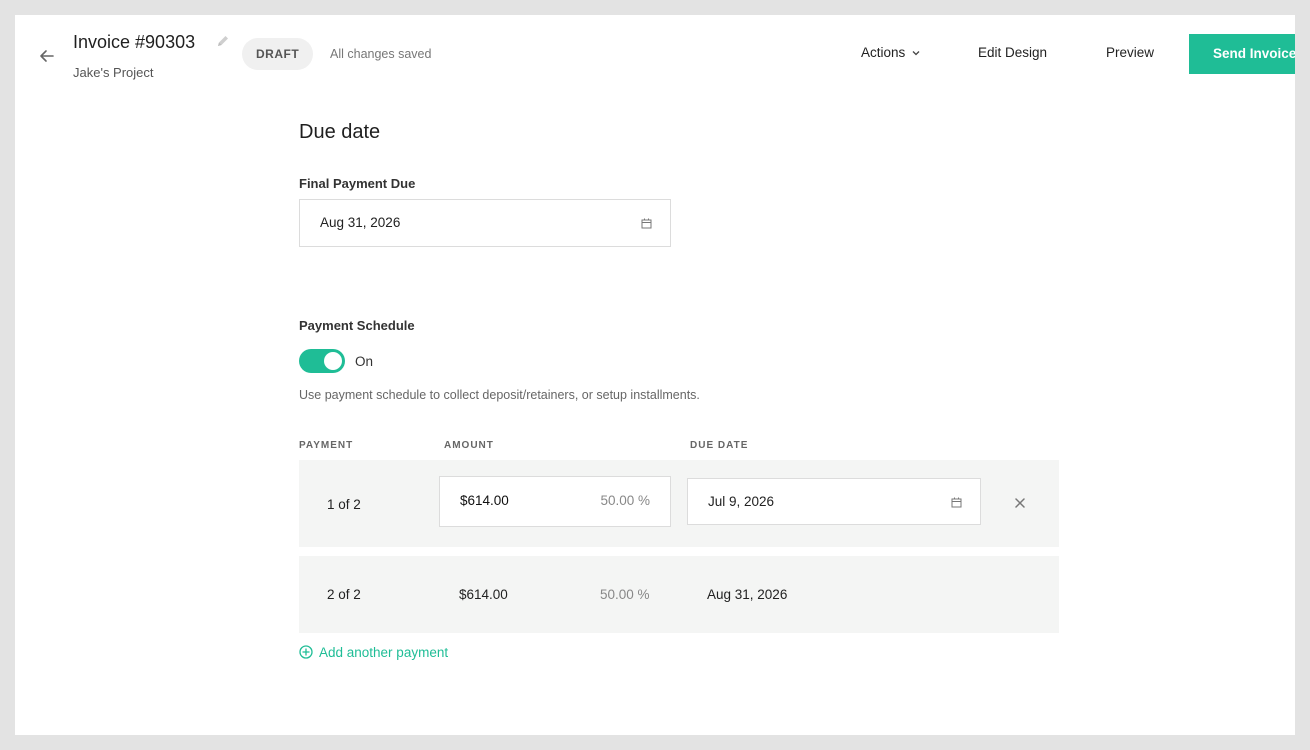 The image size is (1310, 750). Describe the element at coordinates (340, 132) in the screenshot. I see `section-title: Due date` at that location.